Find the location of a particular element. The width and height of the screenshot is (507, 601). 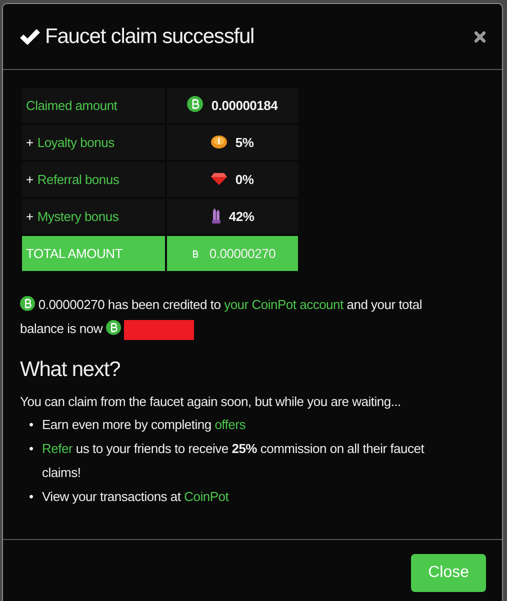

list-item: Refer us to your friends to receive 25% commission on all their faucet claims! is located at coordinates (234, 461).